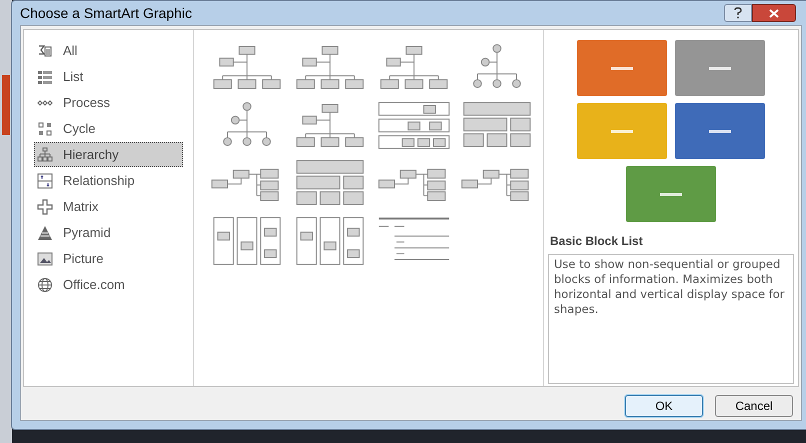 This screenshot has width=806, height=443. What do you see at coordinates (754, 406) in the screenshot?
I see `dialog-button: Cancel` at bounding box center [754, 406].